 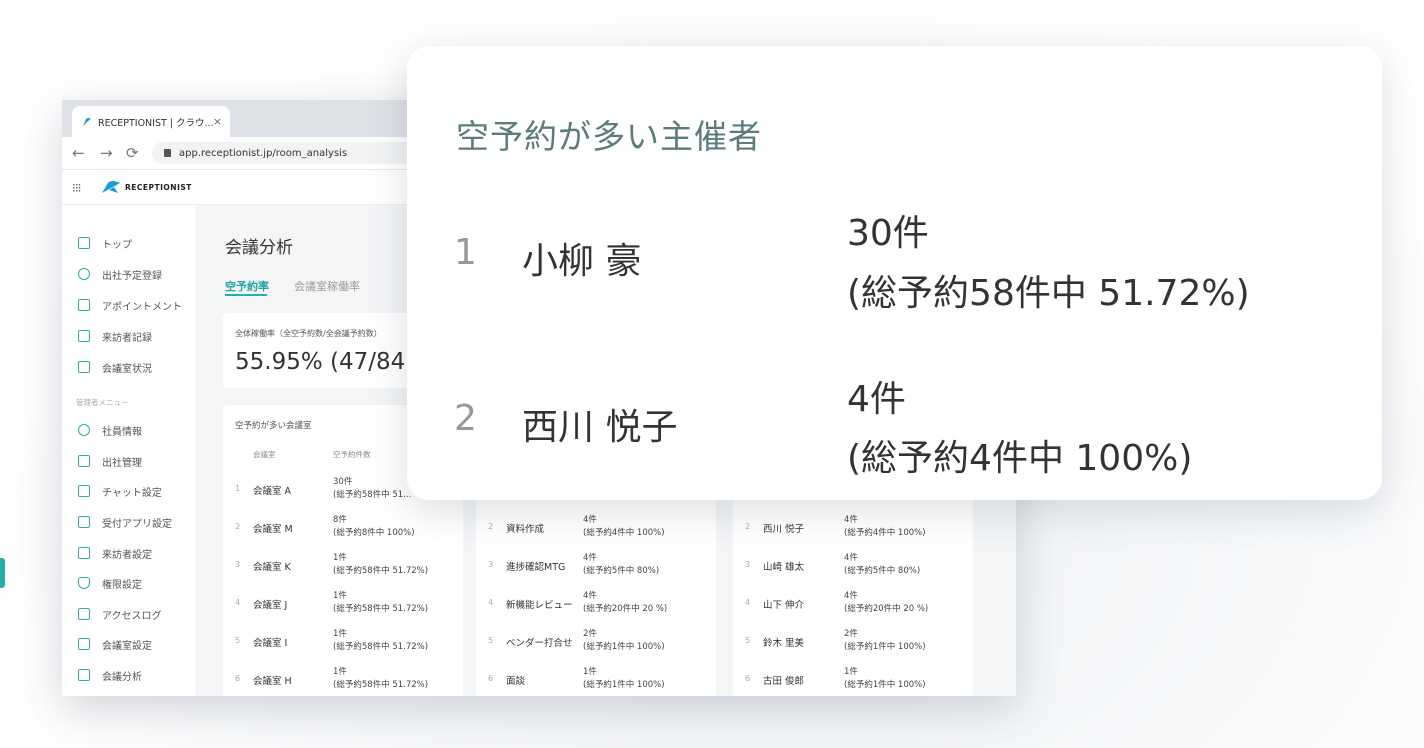 I want to click on sidebar-item-label: 会議室設定, so click(x=127, y=646).